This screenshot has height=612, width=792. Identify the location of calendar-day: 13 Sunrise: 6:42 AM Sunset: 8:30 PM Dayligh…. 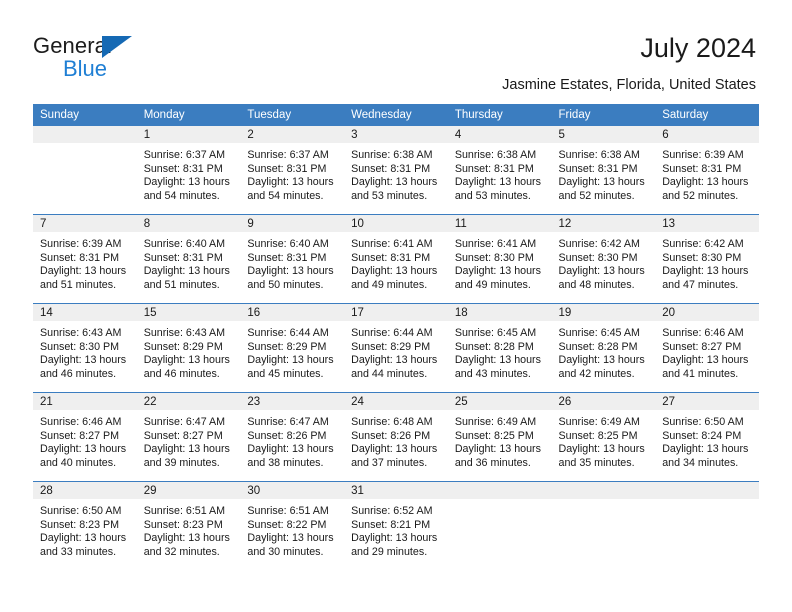
(707, 259).